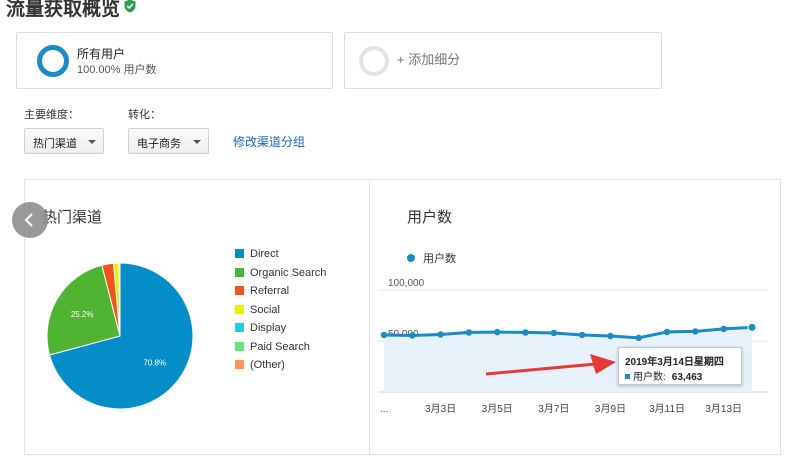 The width and height of the screenshot is (790, 460). What do you see at coordinates (497, 409) in the screenshot?
I see `x-tick-label: 3月5日` at bounding box center [497, 409].